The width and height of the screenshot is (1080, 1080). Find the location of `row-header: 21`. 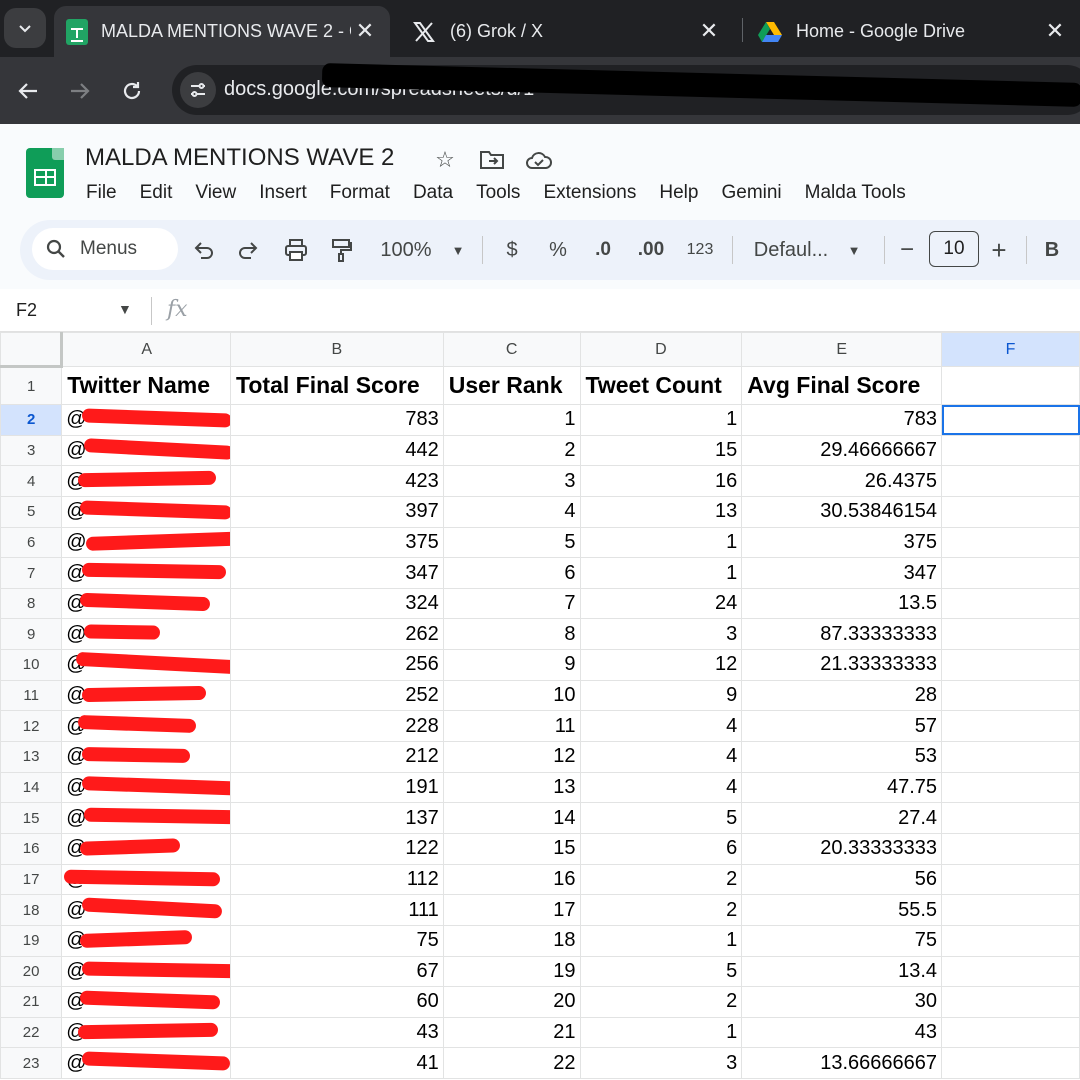

row-header: 21 is located at coordinates (31, 1002).